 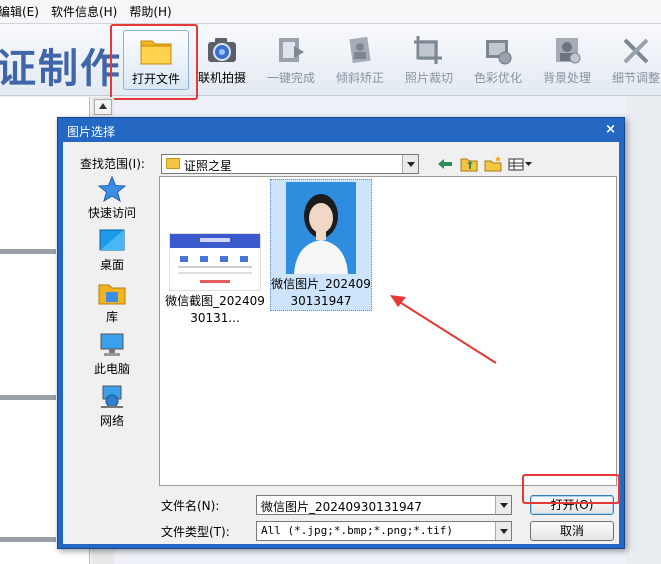 What do you see at coordinates (112, 164) in the screenshot?
I see `lookin-label: 查找范围(I):` at bounding box center [112, 164].